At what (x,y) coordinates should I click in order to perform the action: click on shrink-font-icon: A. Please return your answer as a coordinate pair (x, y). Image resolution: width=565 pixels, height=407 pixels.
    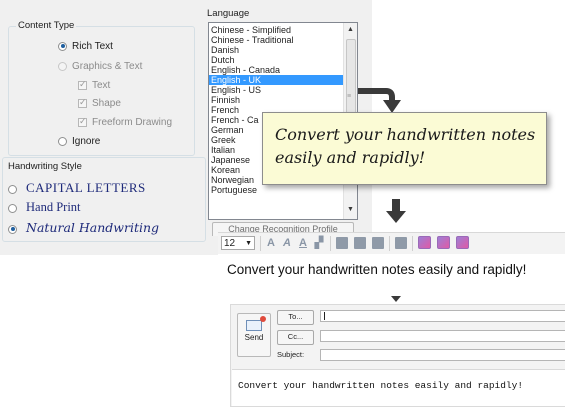
    Looking at the image, I should click on (287, 243).